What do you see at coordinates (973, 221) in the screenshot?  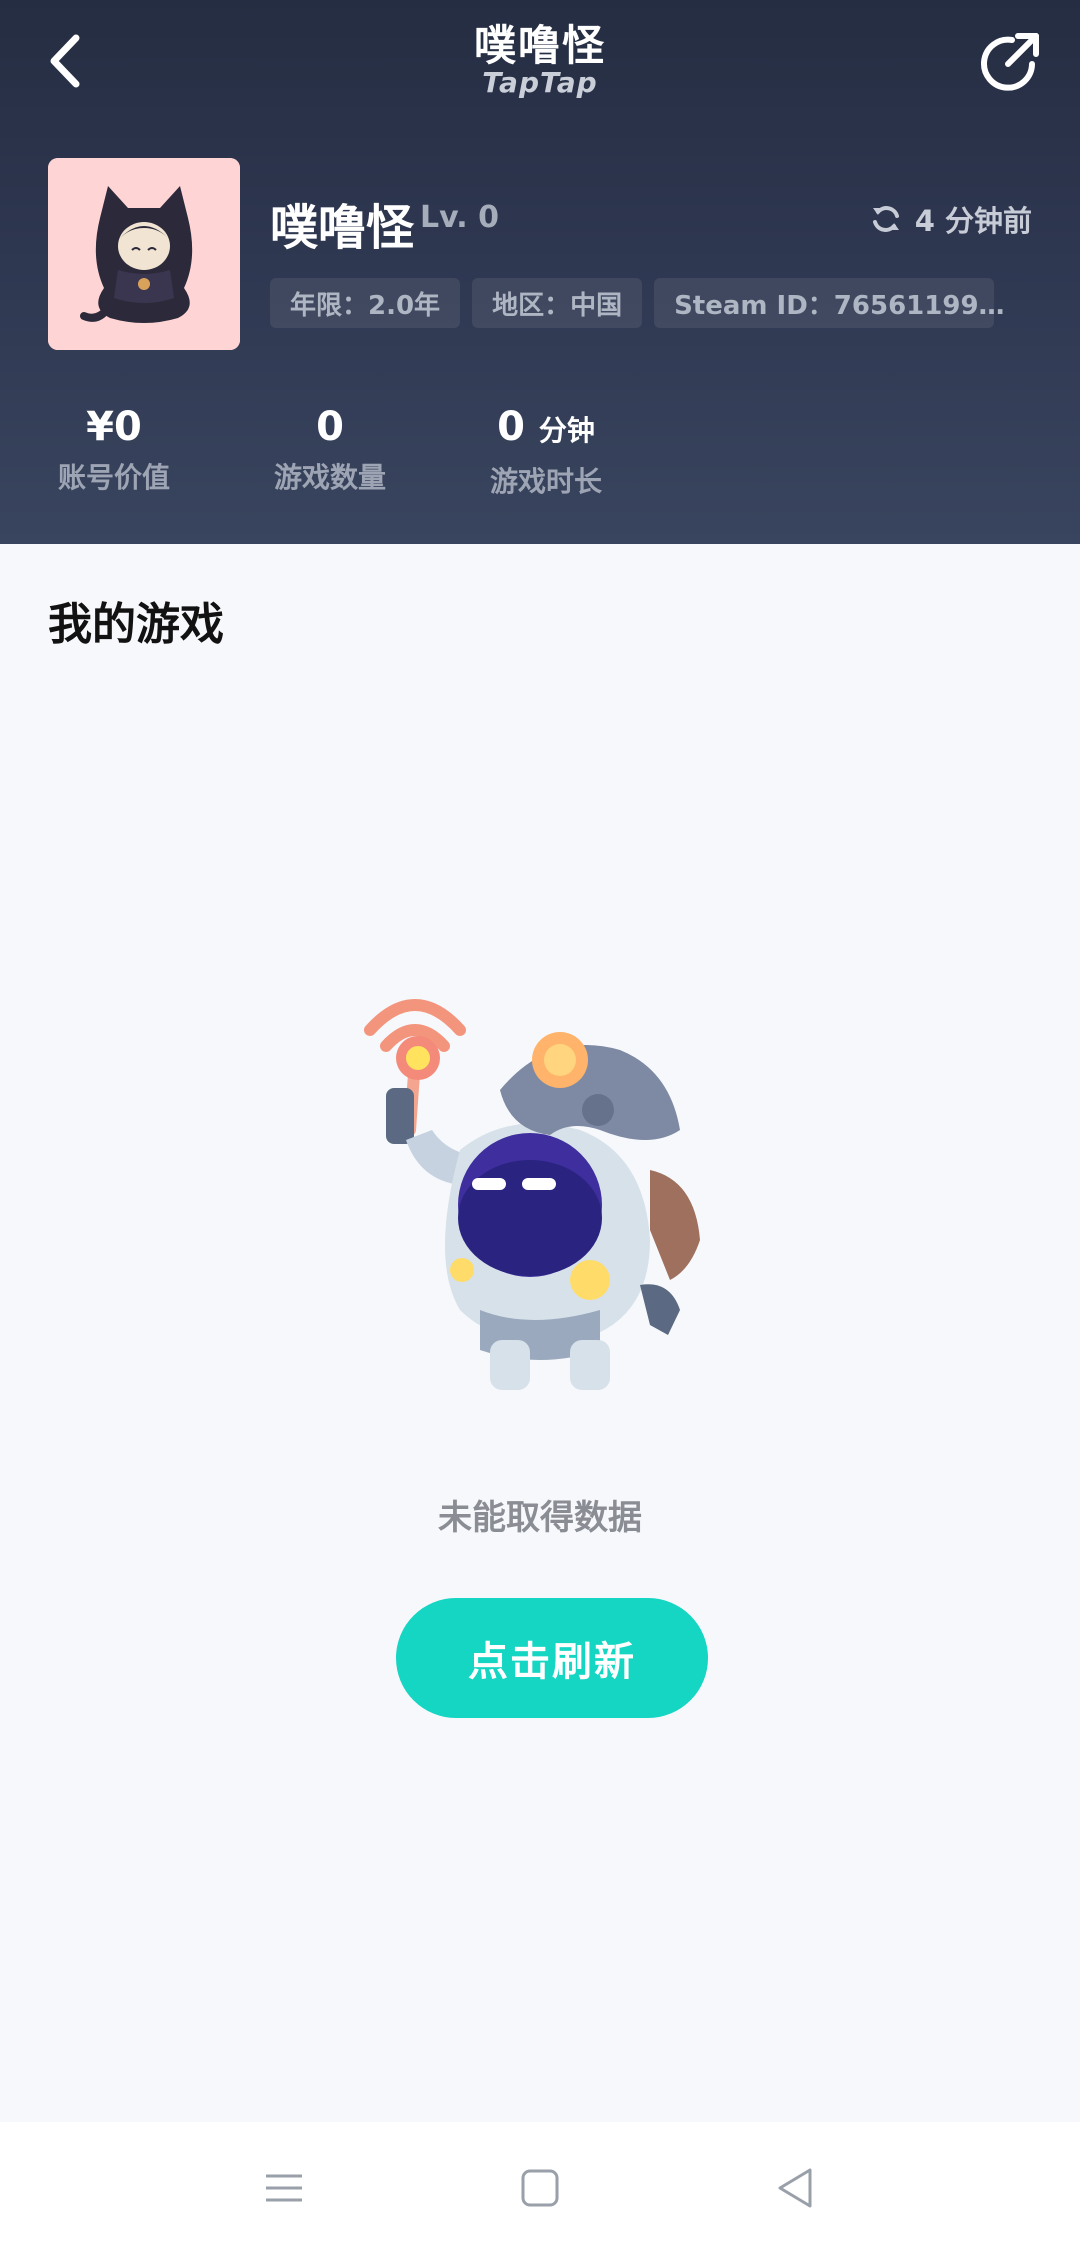 I see `updated-text: 4 分钟前` at bounding box center [973, 221].